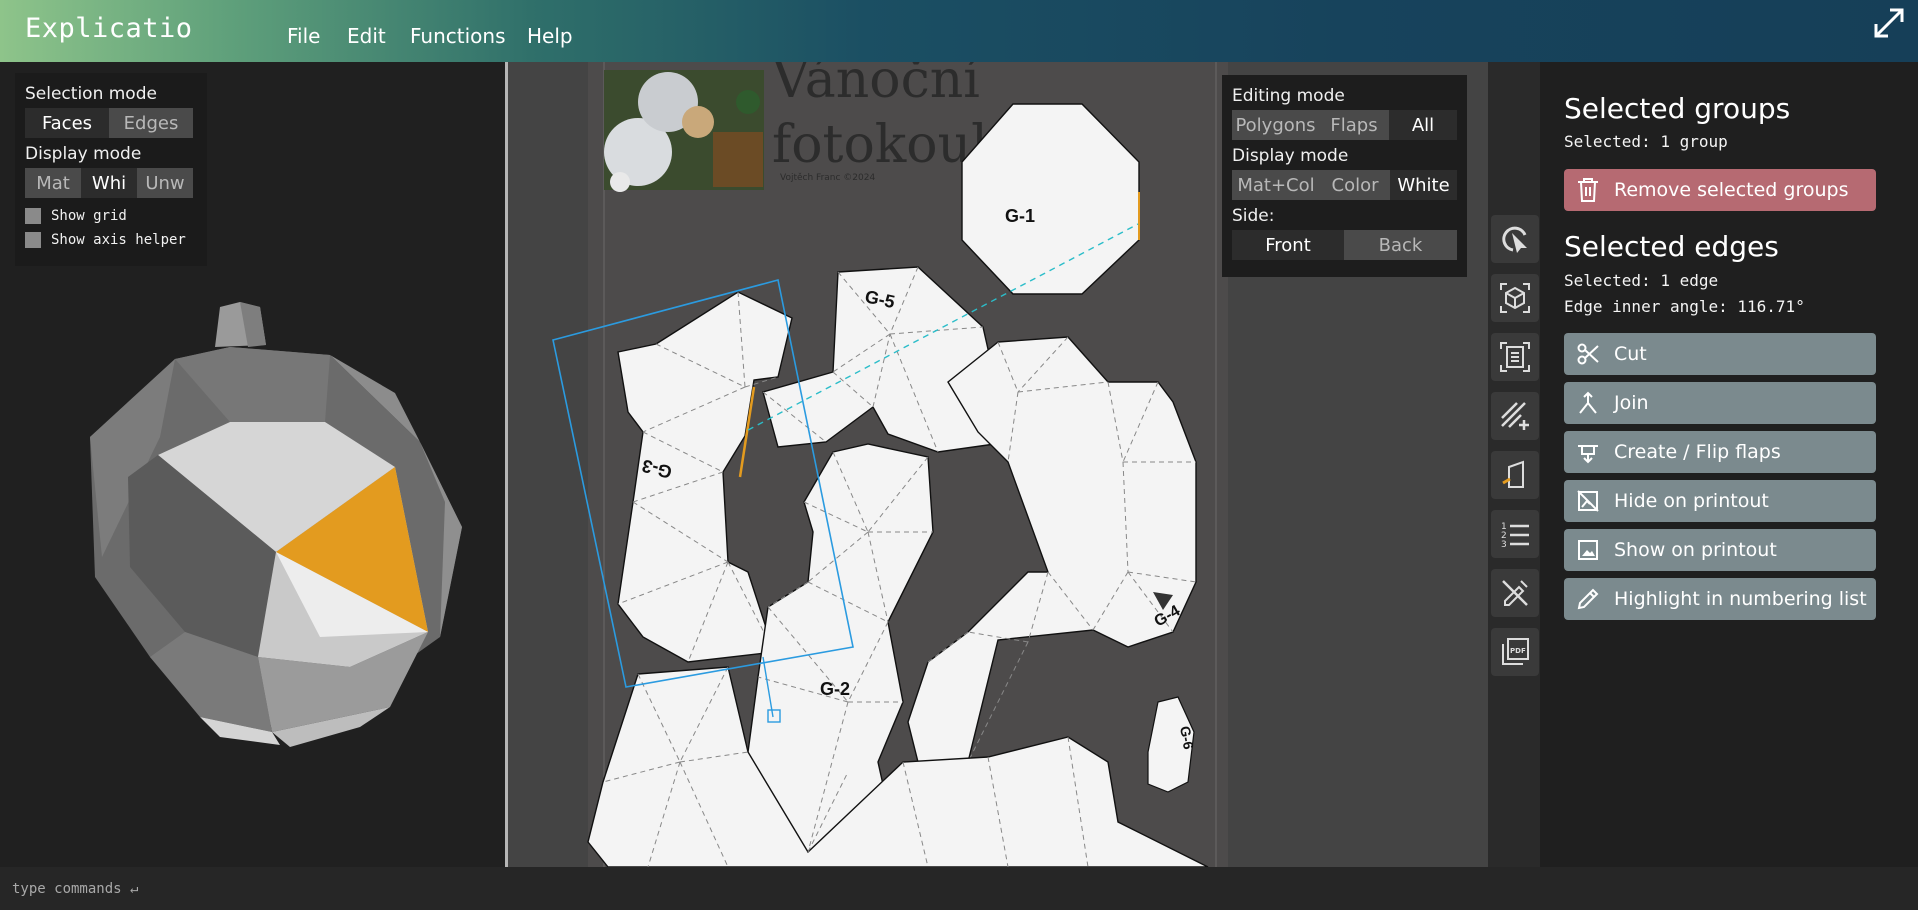 The width and height of the screenshot is (1918, 910). I want to click on display-mode-toggle: Mat Whi Unw, so click(111, 183).